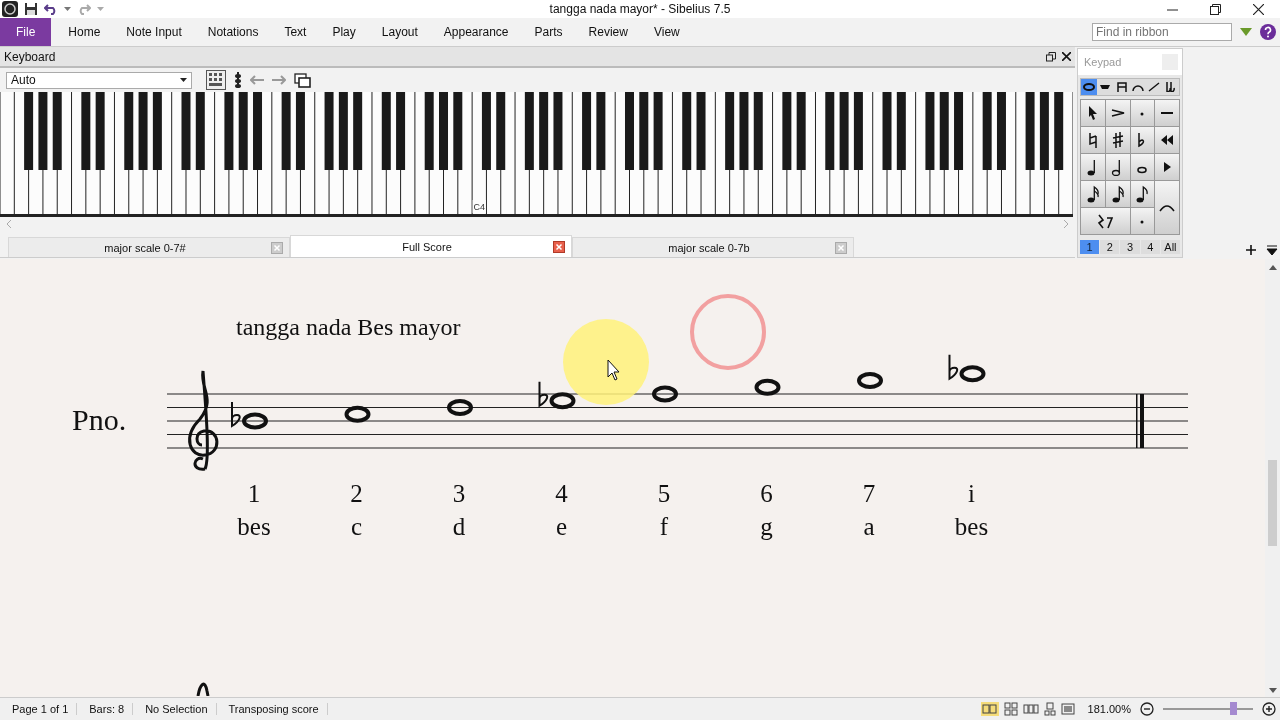 This screenshot has height=720, width=1280. What do you see at coordinates (869, 526) in the screenshot?
I see `note-name: a` at bounding box center [869, 526].